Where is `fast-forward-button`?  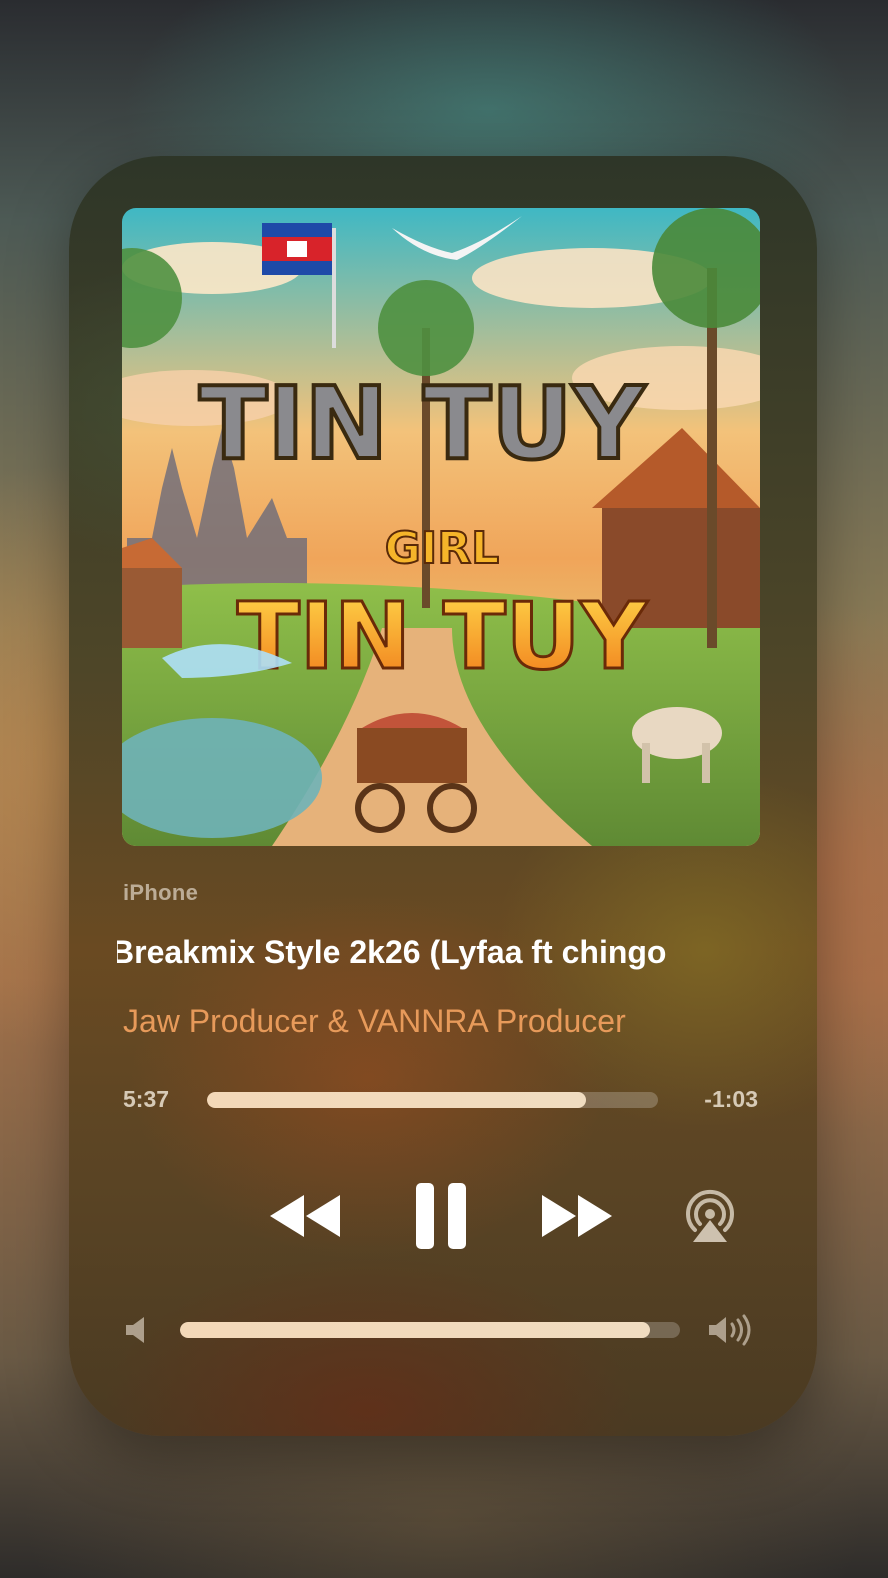
fast-forward-button is located at coordinates (577, 1216).